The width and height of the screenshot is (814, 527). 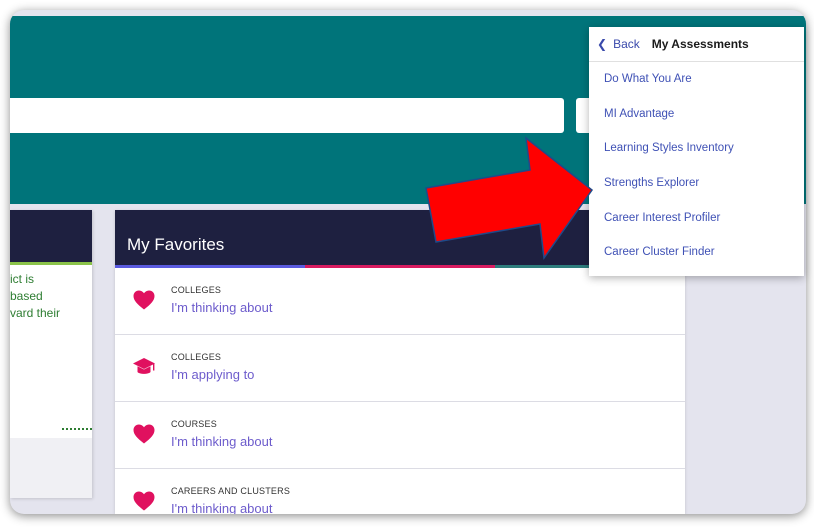 What do you see at coordinates (696, 183) in the screenshot?
I see `menu-item-strengths-explorer: Strengths Explorer` at bounding box center [696, 183].